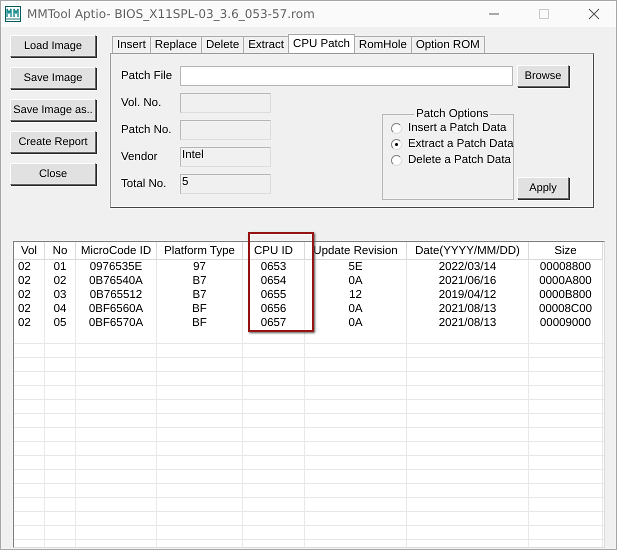 The image size is (617, 550). Describe the element at coordinates (139, 156) in the screenshot. I see `field-label: Vendor` at that location.